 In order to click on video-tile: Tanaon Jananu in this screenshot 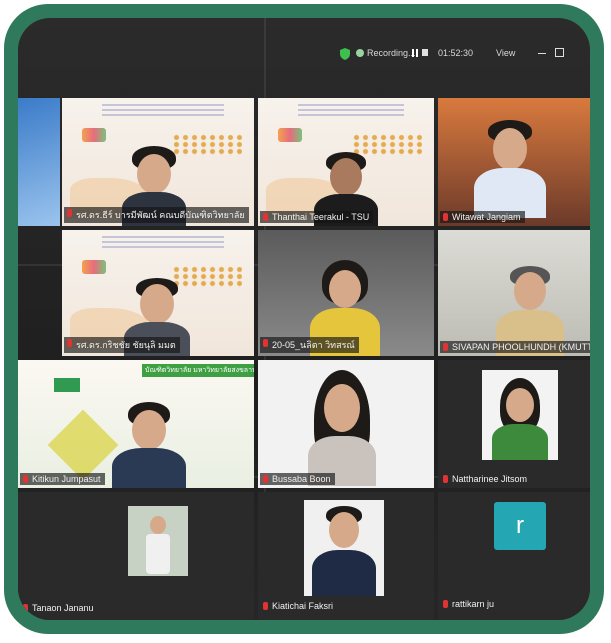, I will do `click(136, 556)`.